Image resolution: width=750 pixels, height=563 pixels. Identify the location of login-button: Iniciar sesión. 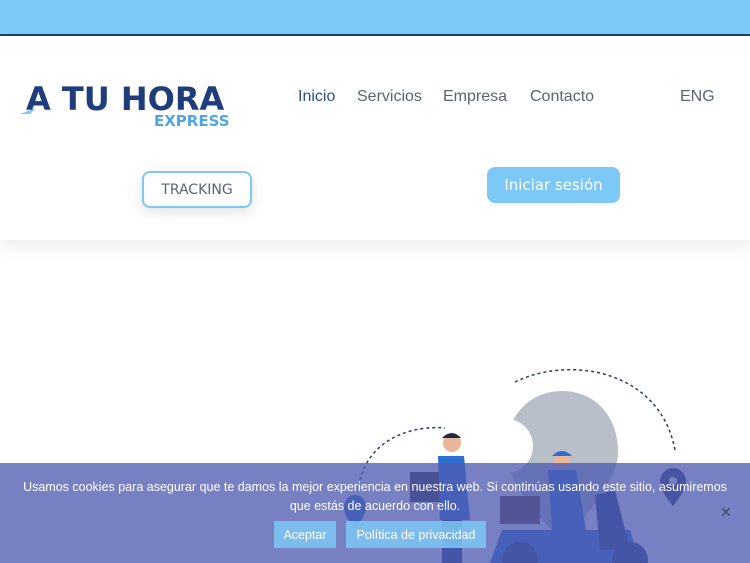
(553, 185).